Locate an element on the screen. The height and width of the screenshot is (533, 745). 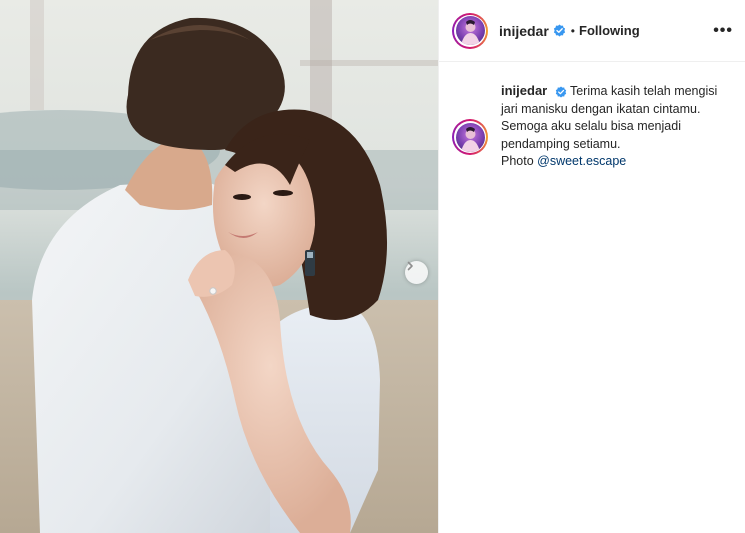
following-button: Following is located at coordinates (609, 30).